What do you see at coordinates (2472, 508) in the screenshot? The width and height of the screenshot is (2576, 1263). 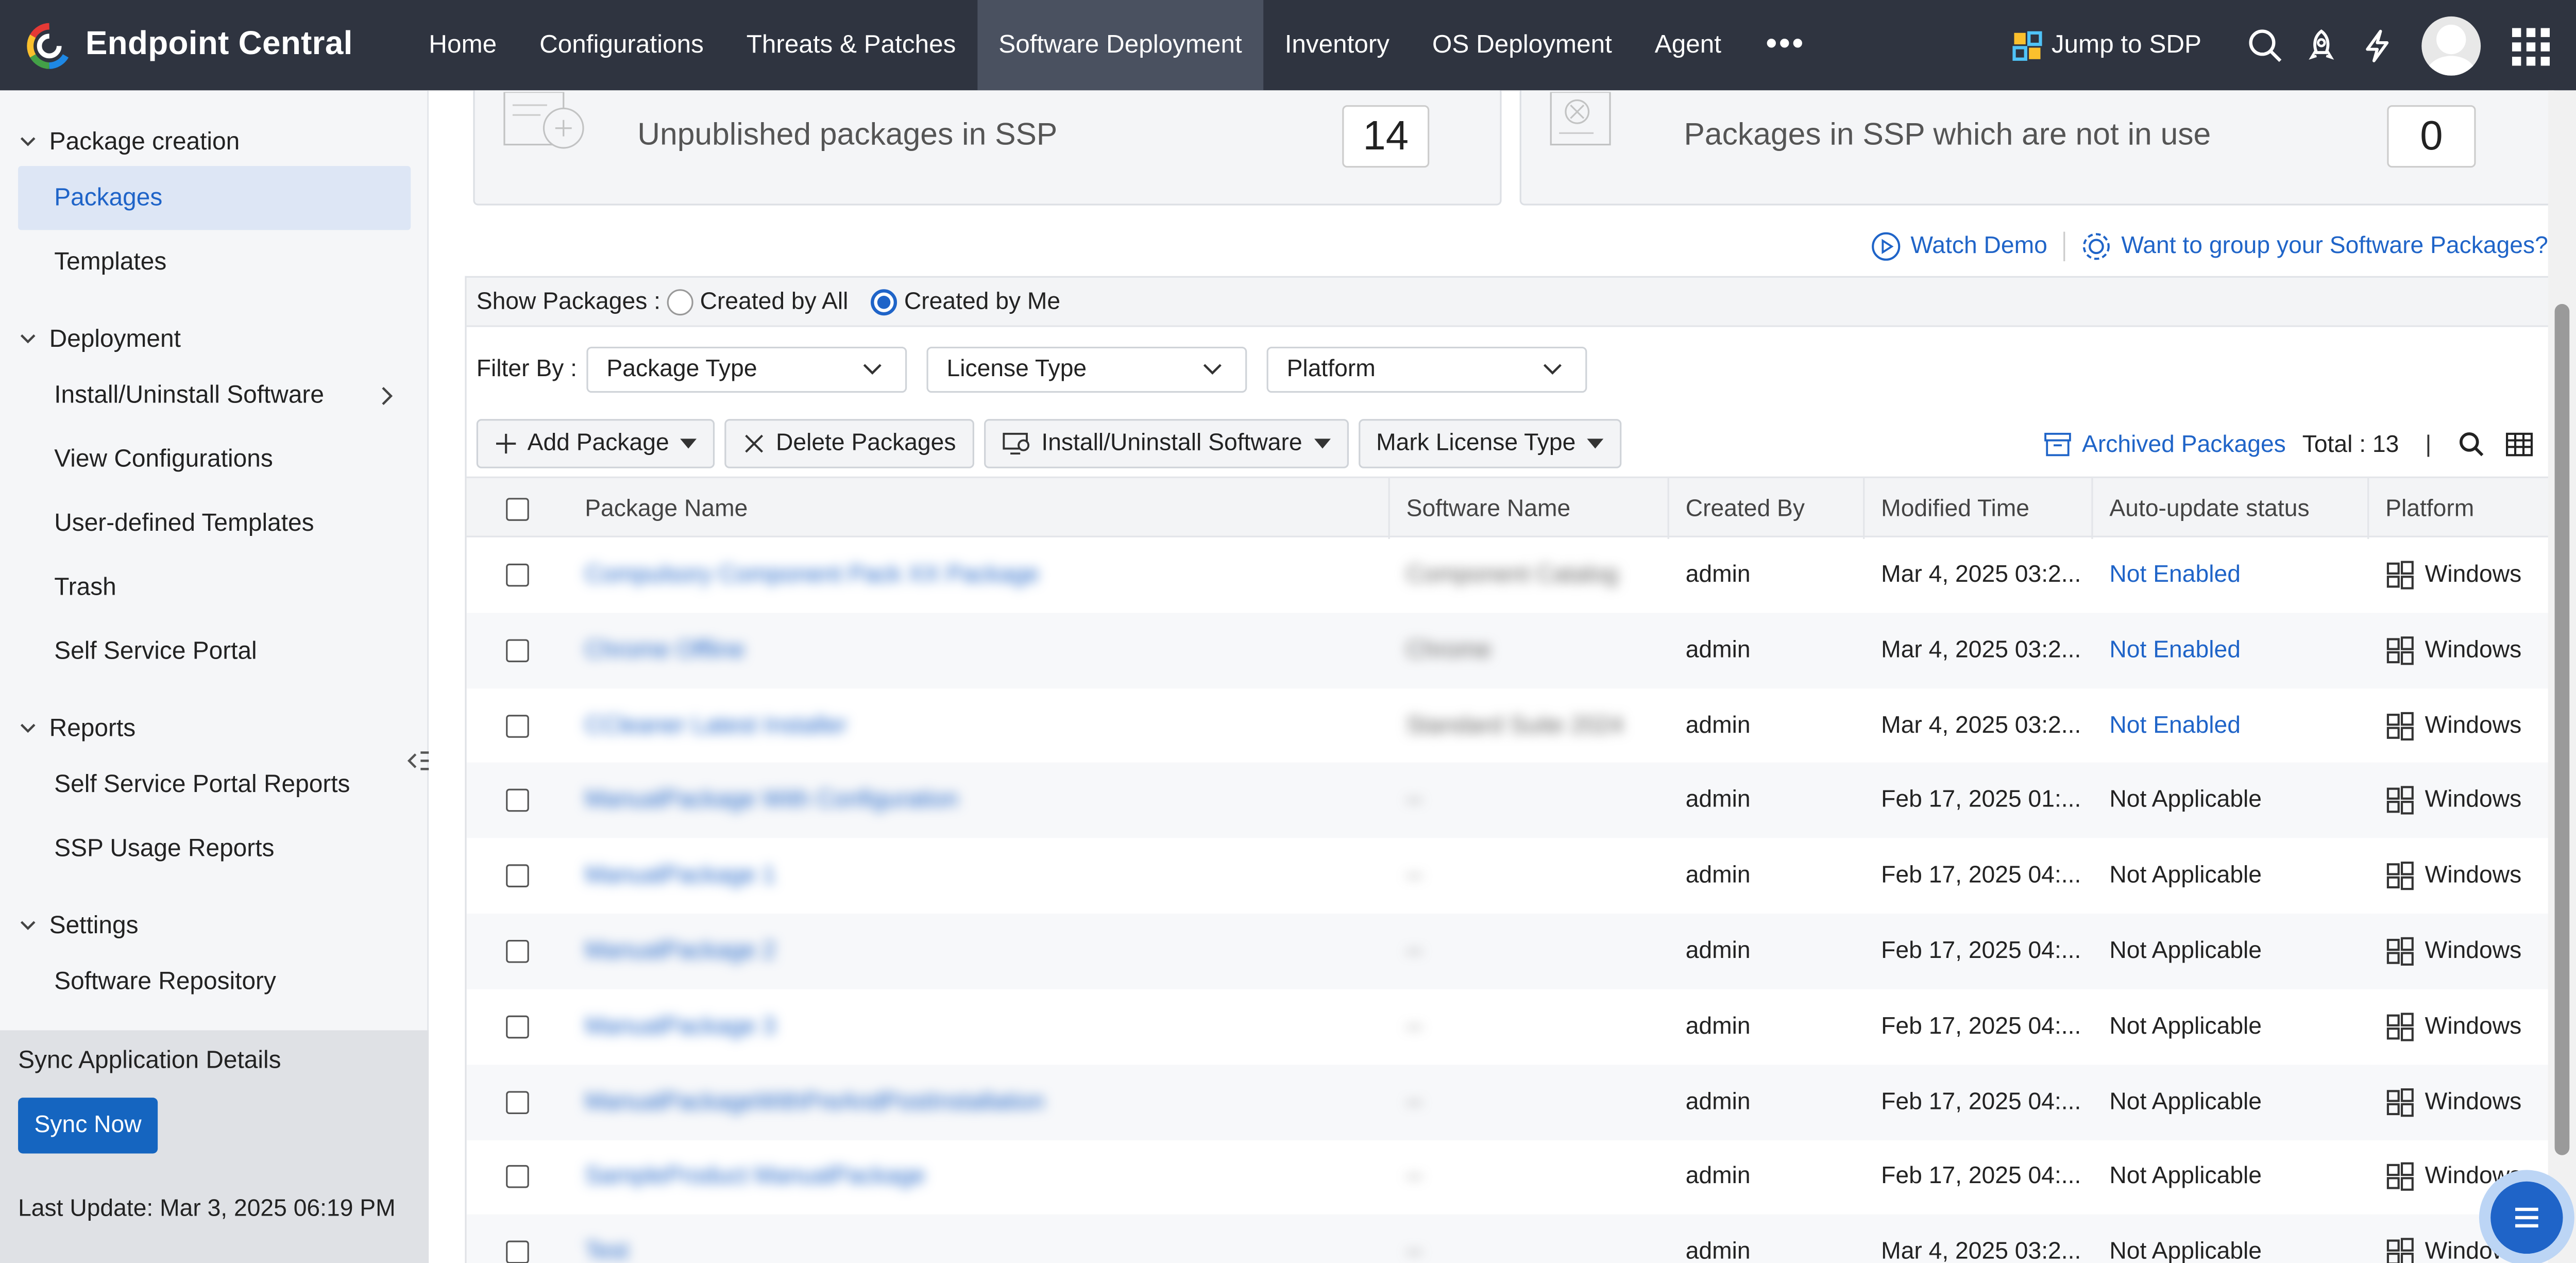 I see `column-platform: Platform` at bounding box center [2472, 508].